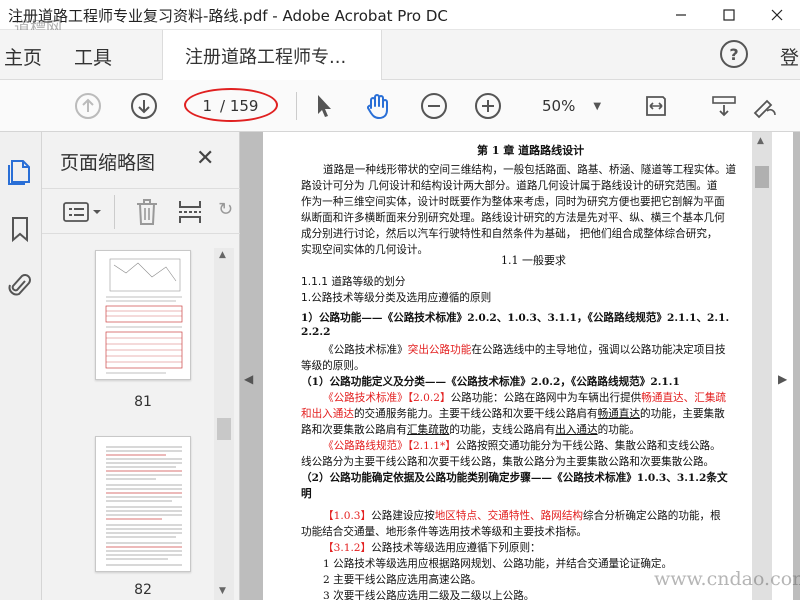 This screenshot has height=600, width=800. Describe the element at coordinates (533, 260) in the screenshot. I see `section-title: 1.1 一般要求` at that location.